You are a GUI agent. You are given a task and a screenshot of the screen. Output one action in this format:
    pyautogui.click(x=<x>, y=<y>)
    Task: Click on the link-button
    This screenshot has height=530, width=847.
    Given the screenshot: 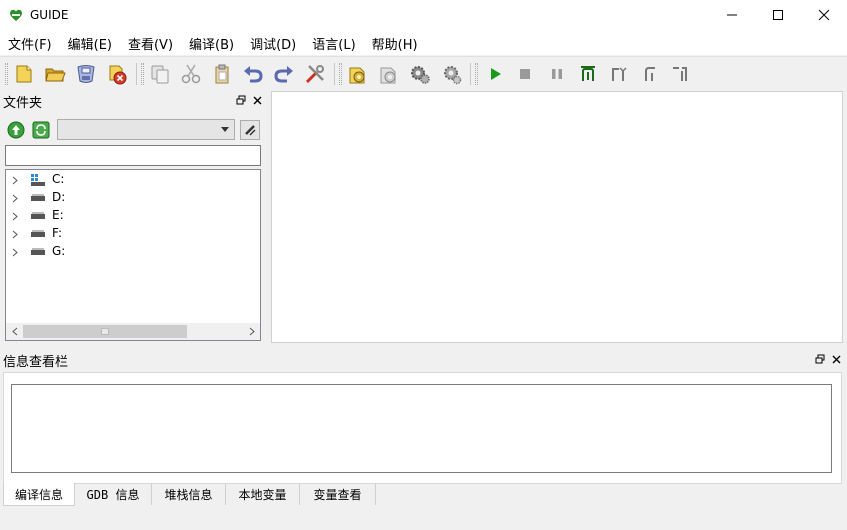 What is the action you would take?
    pyautogui.click(x=250, y=130)
    